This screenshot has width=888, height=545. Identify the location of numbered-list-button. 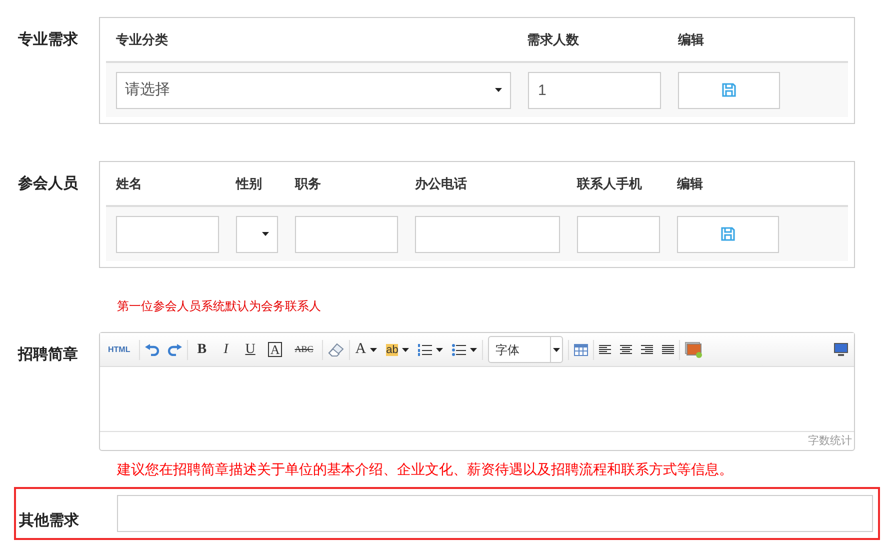
(431, 350).